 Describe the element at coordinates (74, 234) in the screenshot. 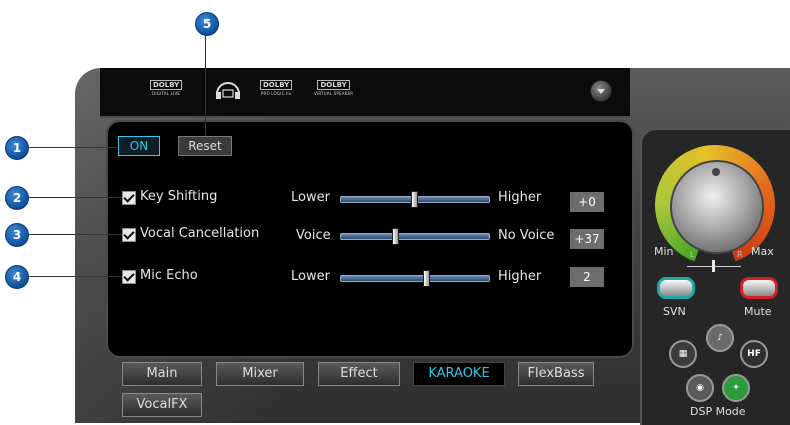

I see `callout-3-line` at that location.